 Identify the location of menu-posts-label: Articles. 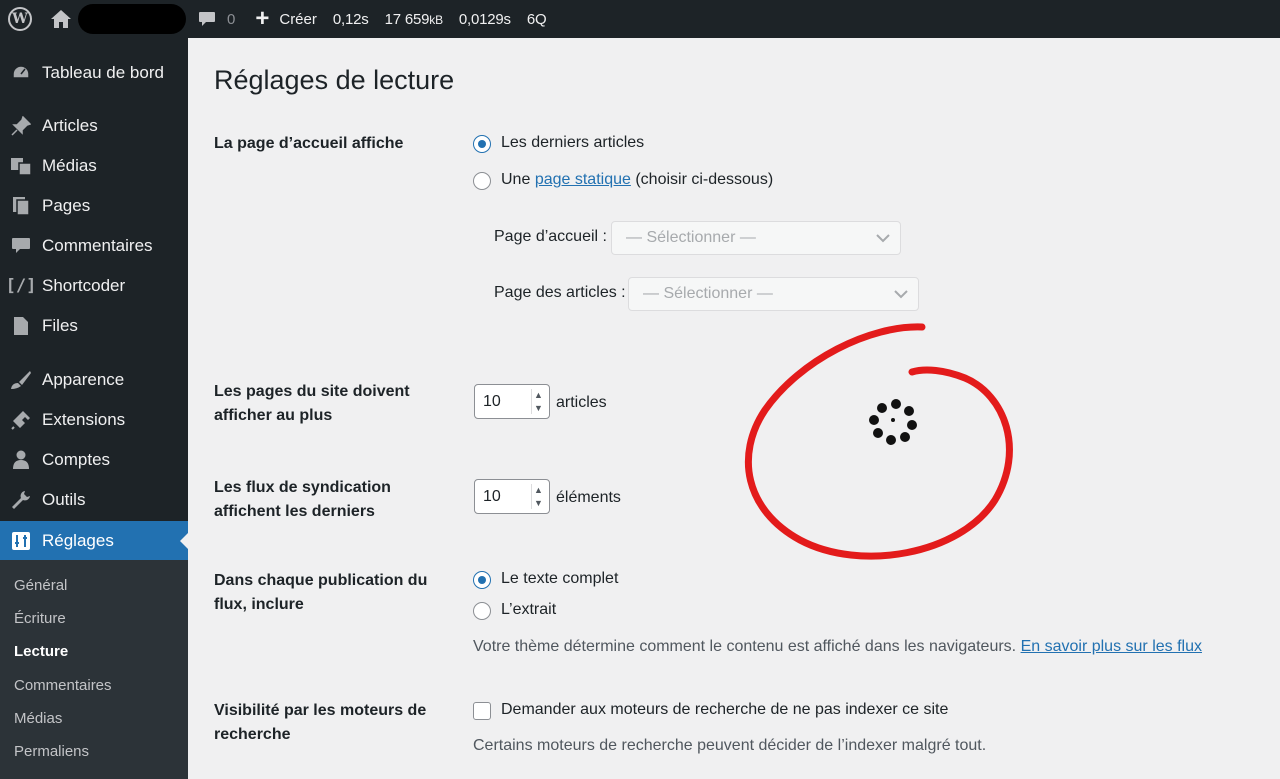
(70, 125).